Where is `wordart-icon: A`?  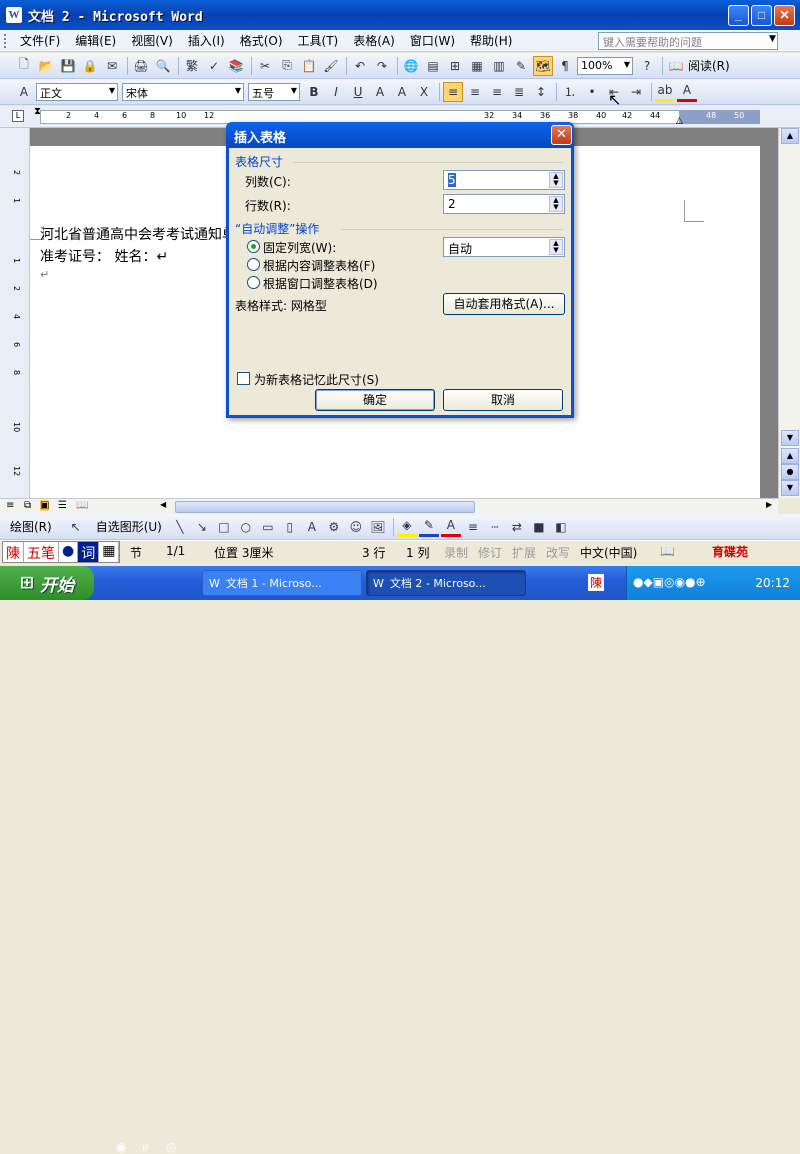
wordart-icon: A is located at coordinates (312, 527).